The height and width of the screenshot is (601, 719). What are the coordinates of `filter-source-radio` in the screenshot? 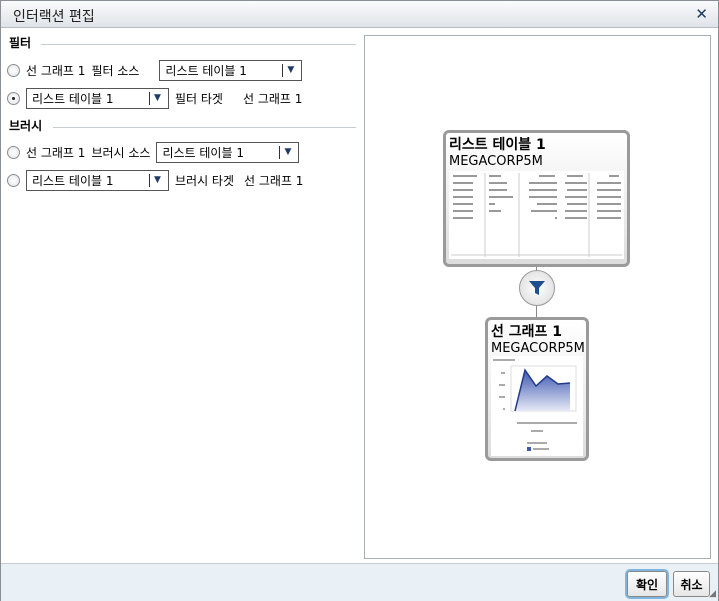 It's located at (13, 70).